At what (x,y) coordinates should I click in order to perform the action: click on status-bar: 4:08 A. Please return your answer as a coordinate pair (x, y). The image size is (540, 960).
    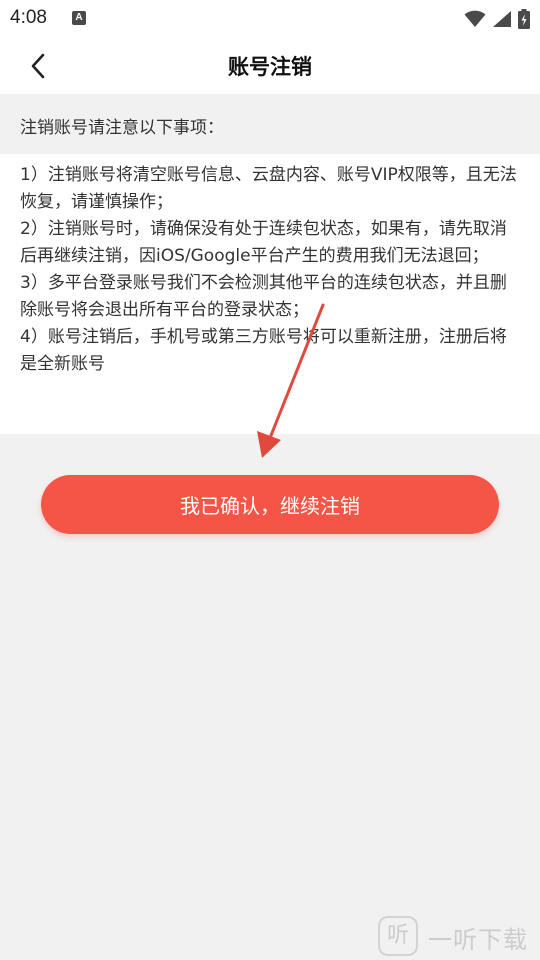
    Looking at the image, I should click on (270, 18).